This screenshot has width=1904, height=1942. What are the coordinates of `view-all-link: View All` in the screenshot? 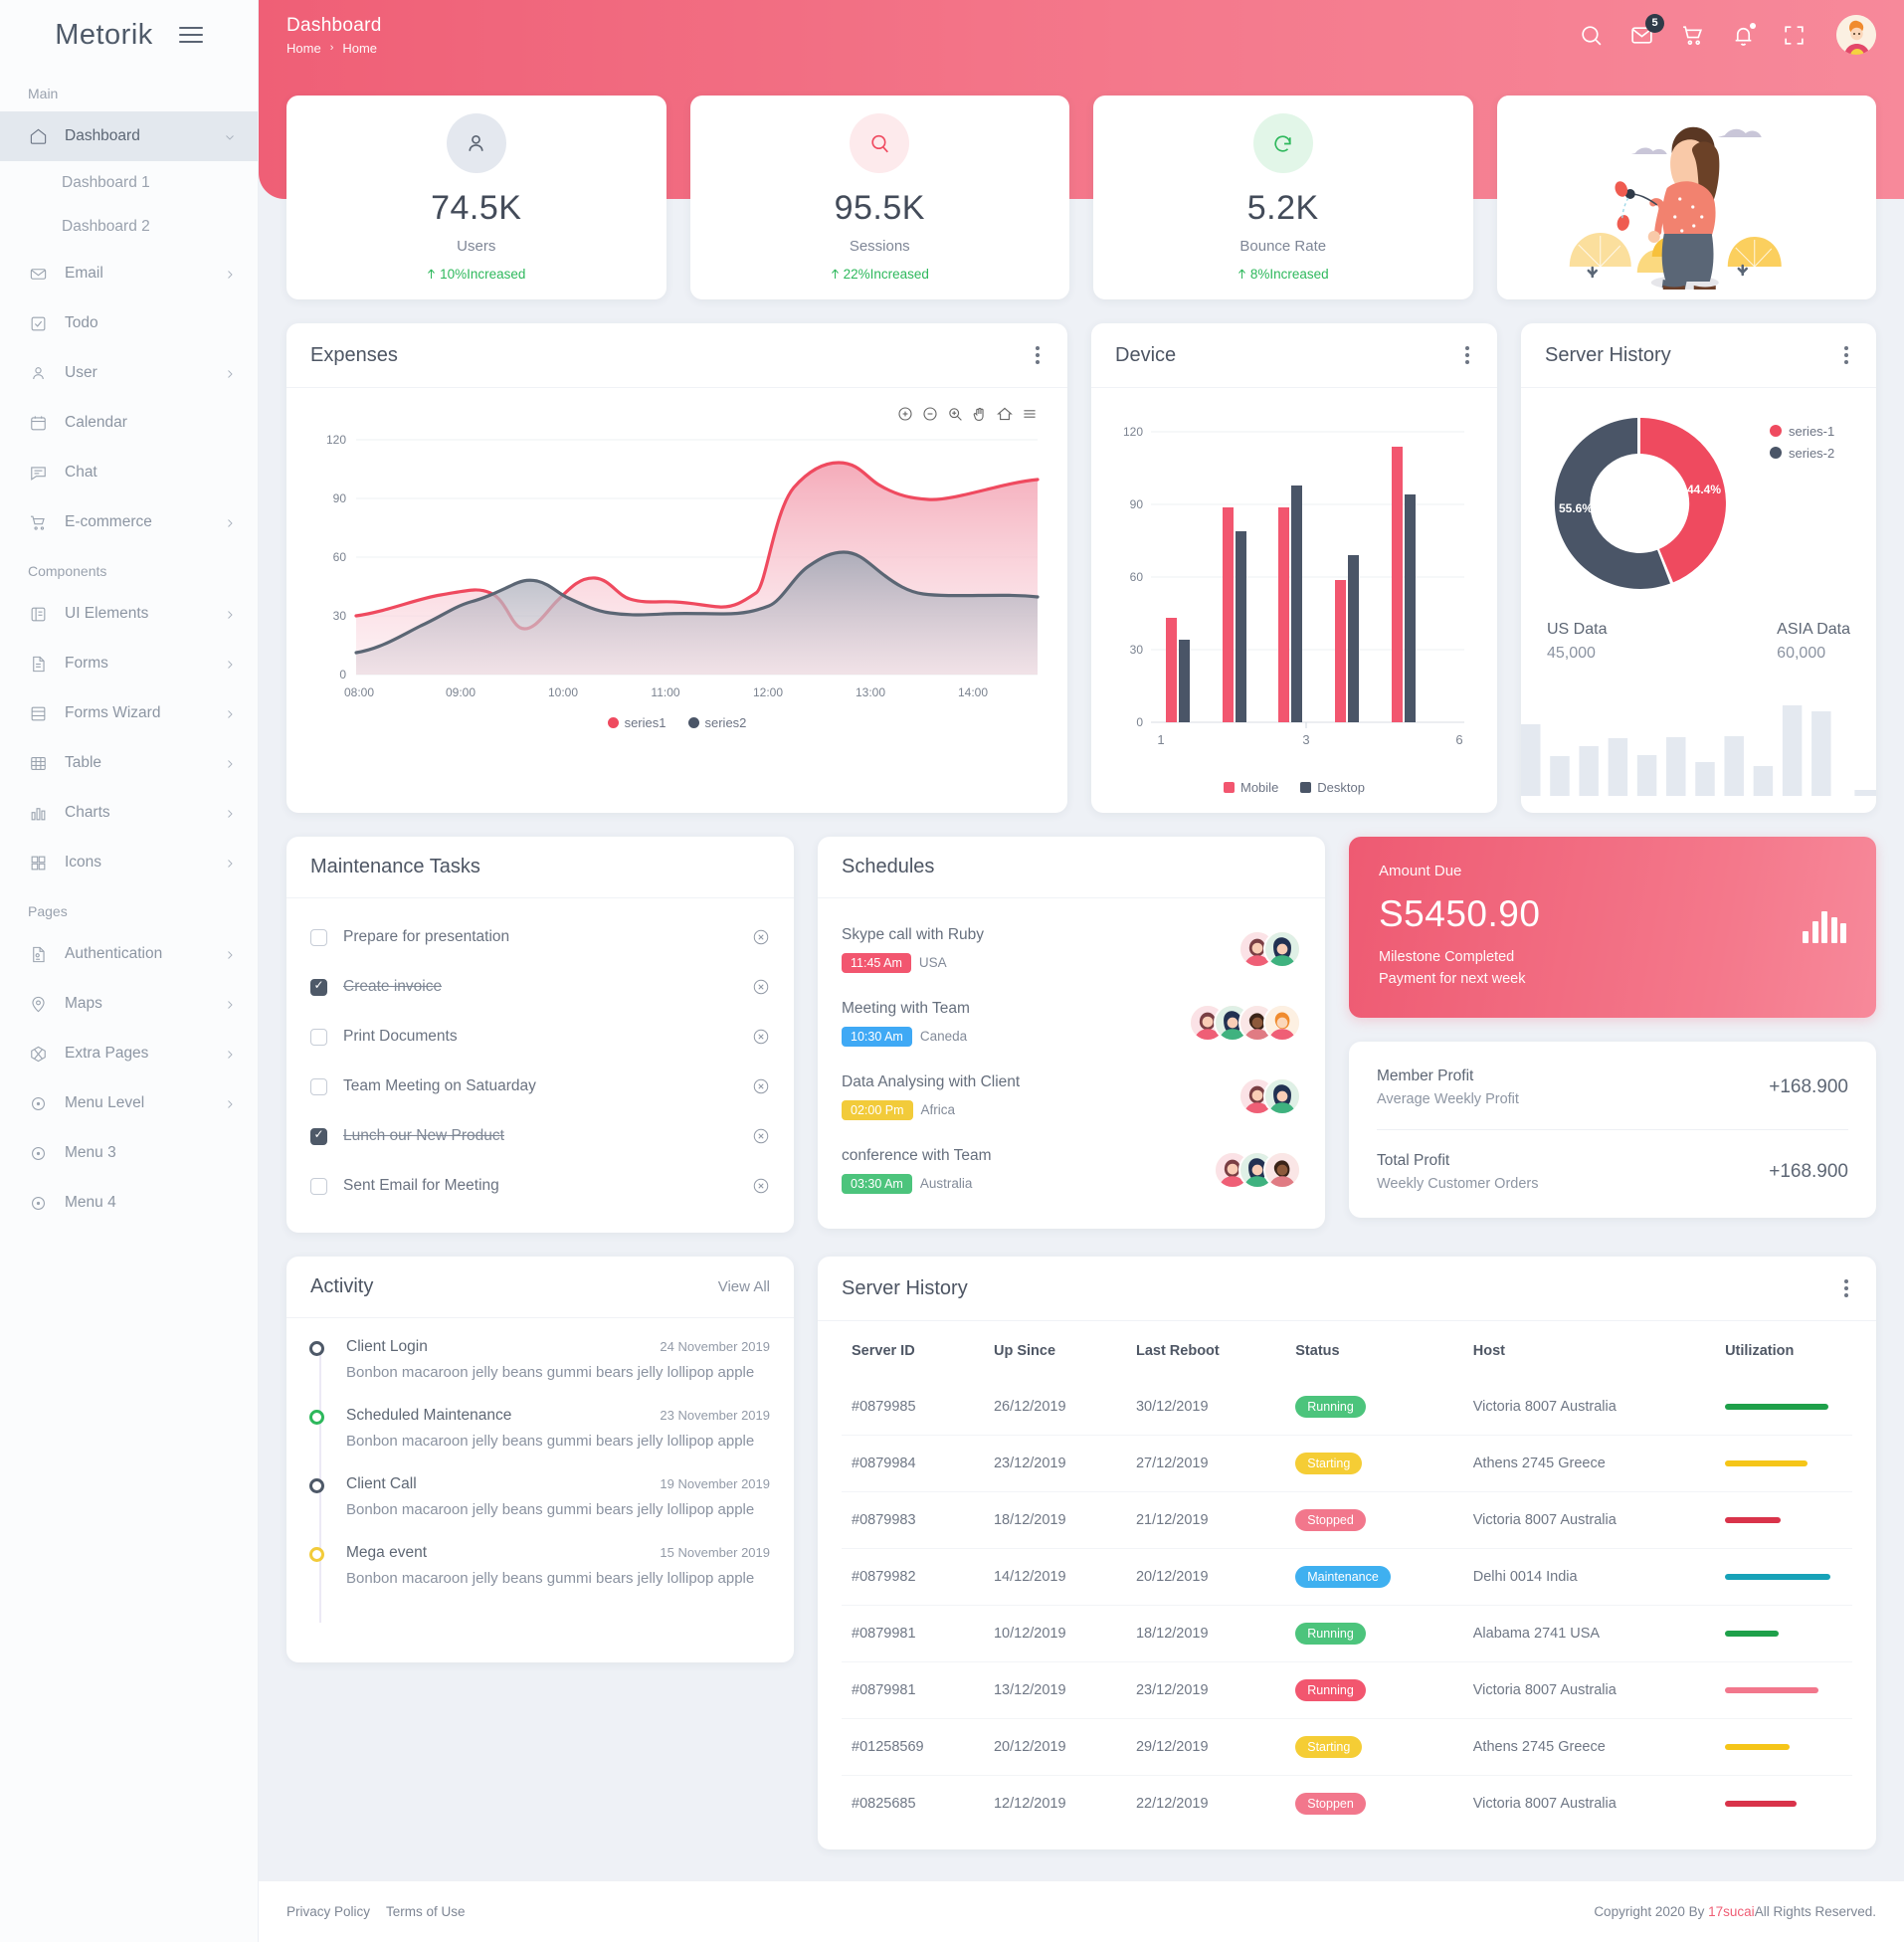 It's located at (744, 1286).